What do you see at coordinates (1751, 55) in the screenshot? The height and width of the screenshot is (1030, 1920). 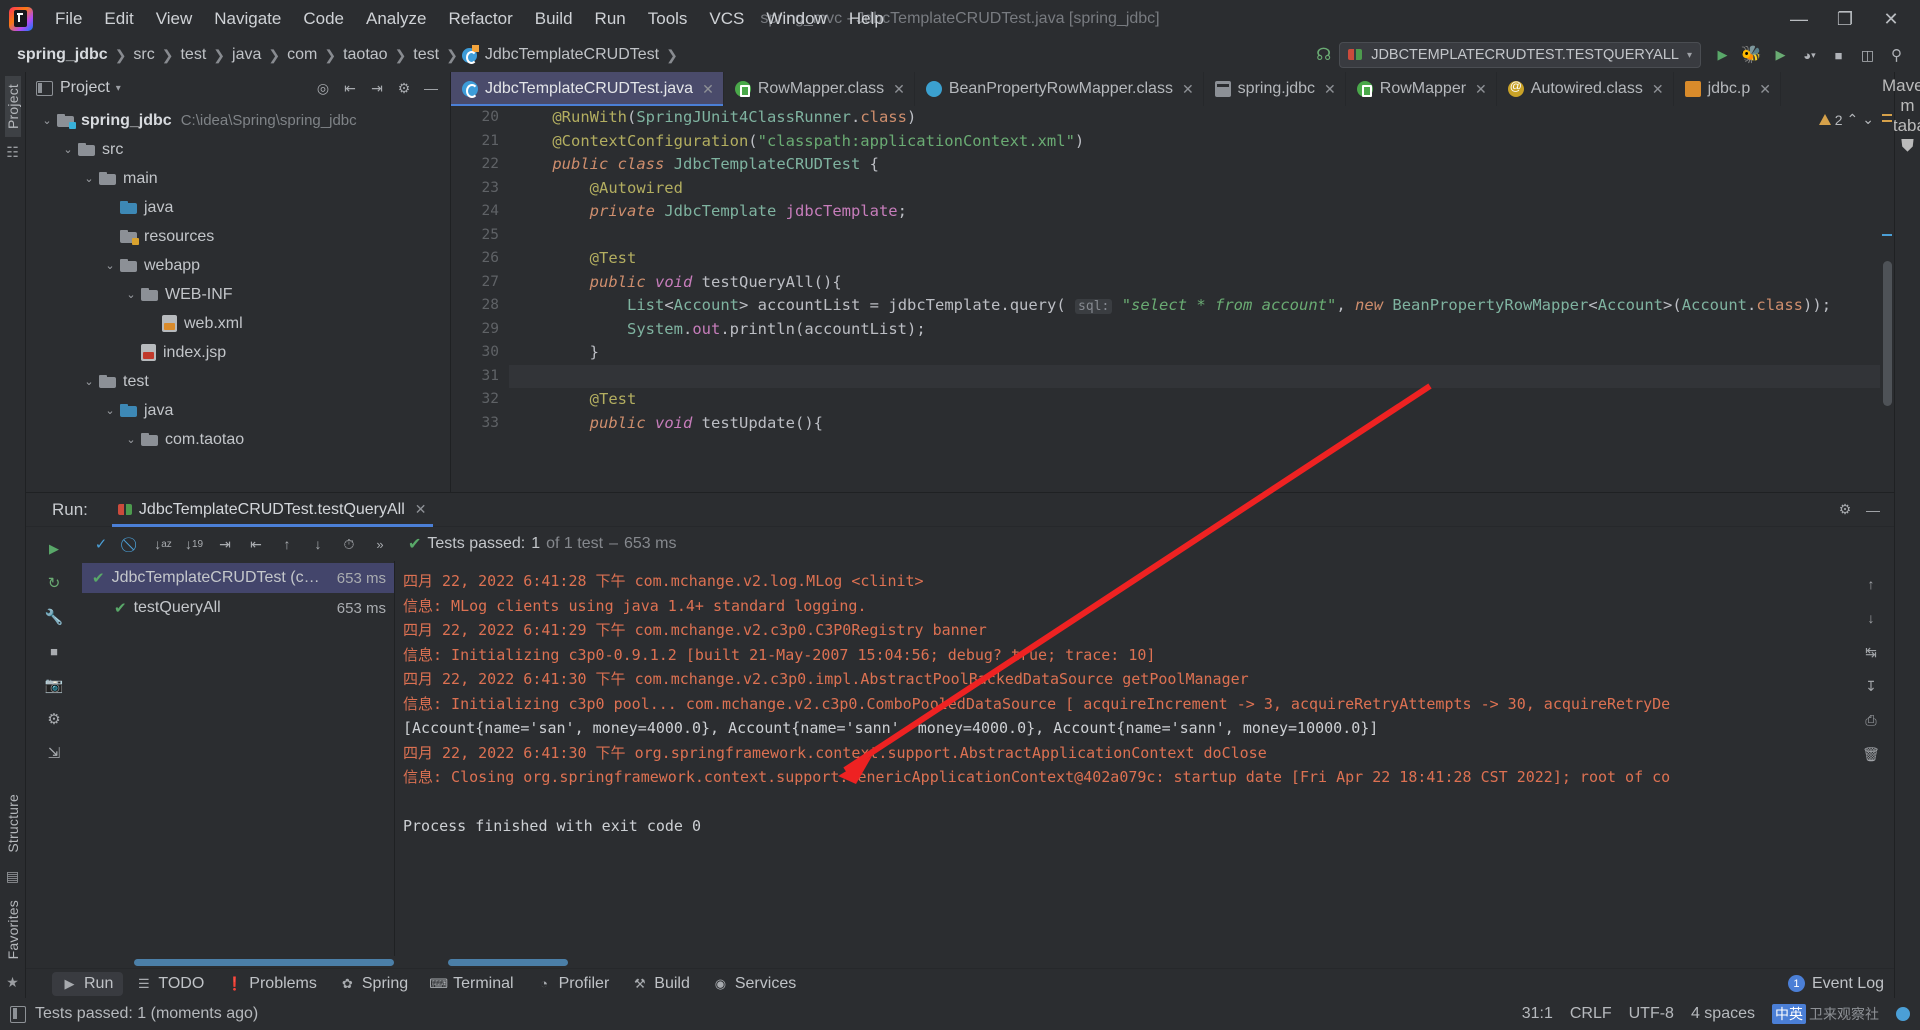 I see `debug-button: 🐝` at bounding box center [1751, 55].